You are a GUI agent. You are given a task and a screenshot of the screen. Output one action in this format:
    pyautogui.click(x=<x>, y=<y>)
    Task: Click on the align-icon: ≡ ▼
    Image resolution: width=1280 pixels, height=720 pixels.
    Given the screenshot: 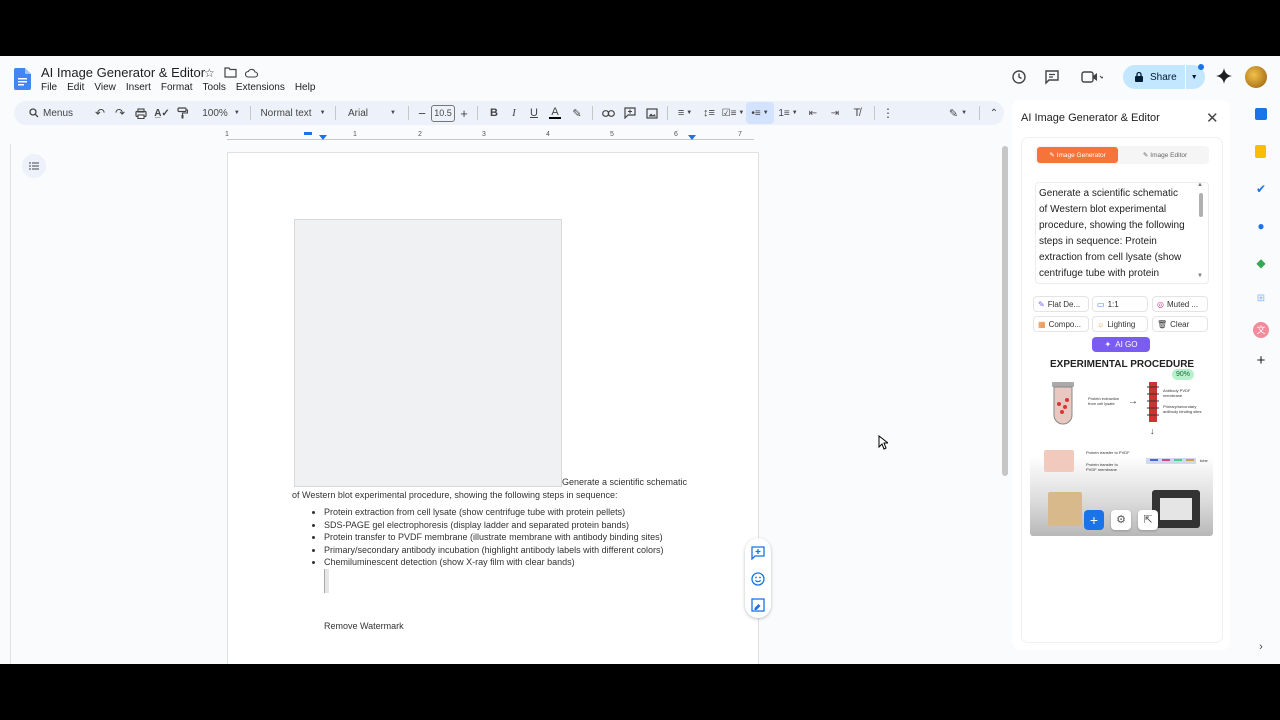 What is the action you would take?
    pyautogui.click(x=685, y=113)
    